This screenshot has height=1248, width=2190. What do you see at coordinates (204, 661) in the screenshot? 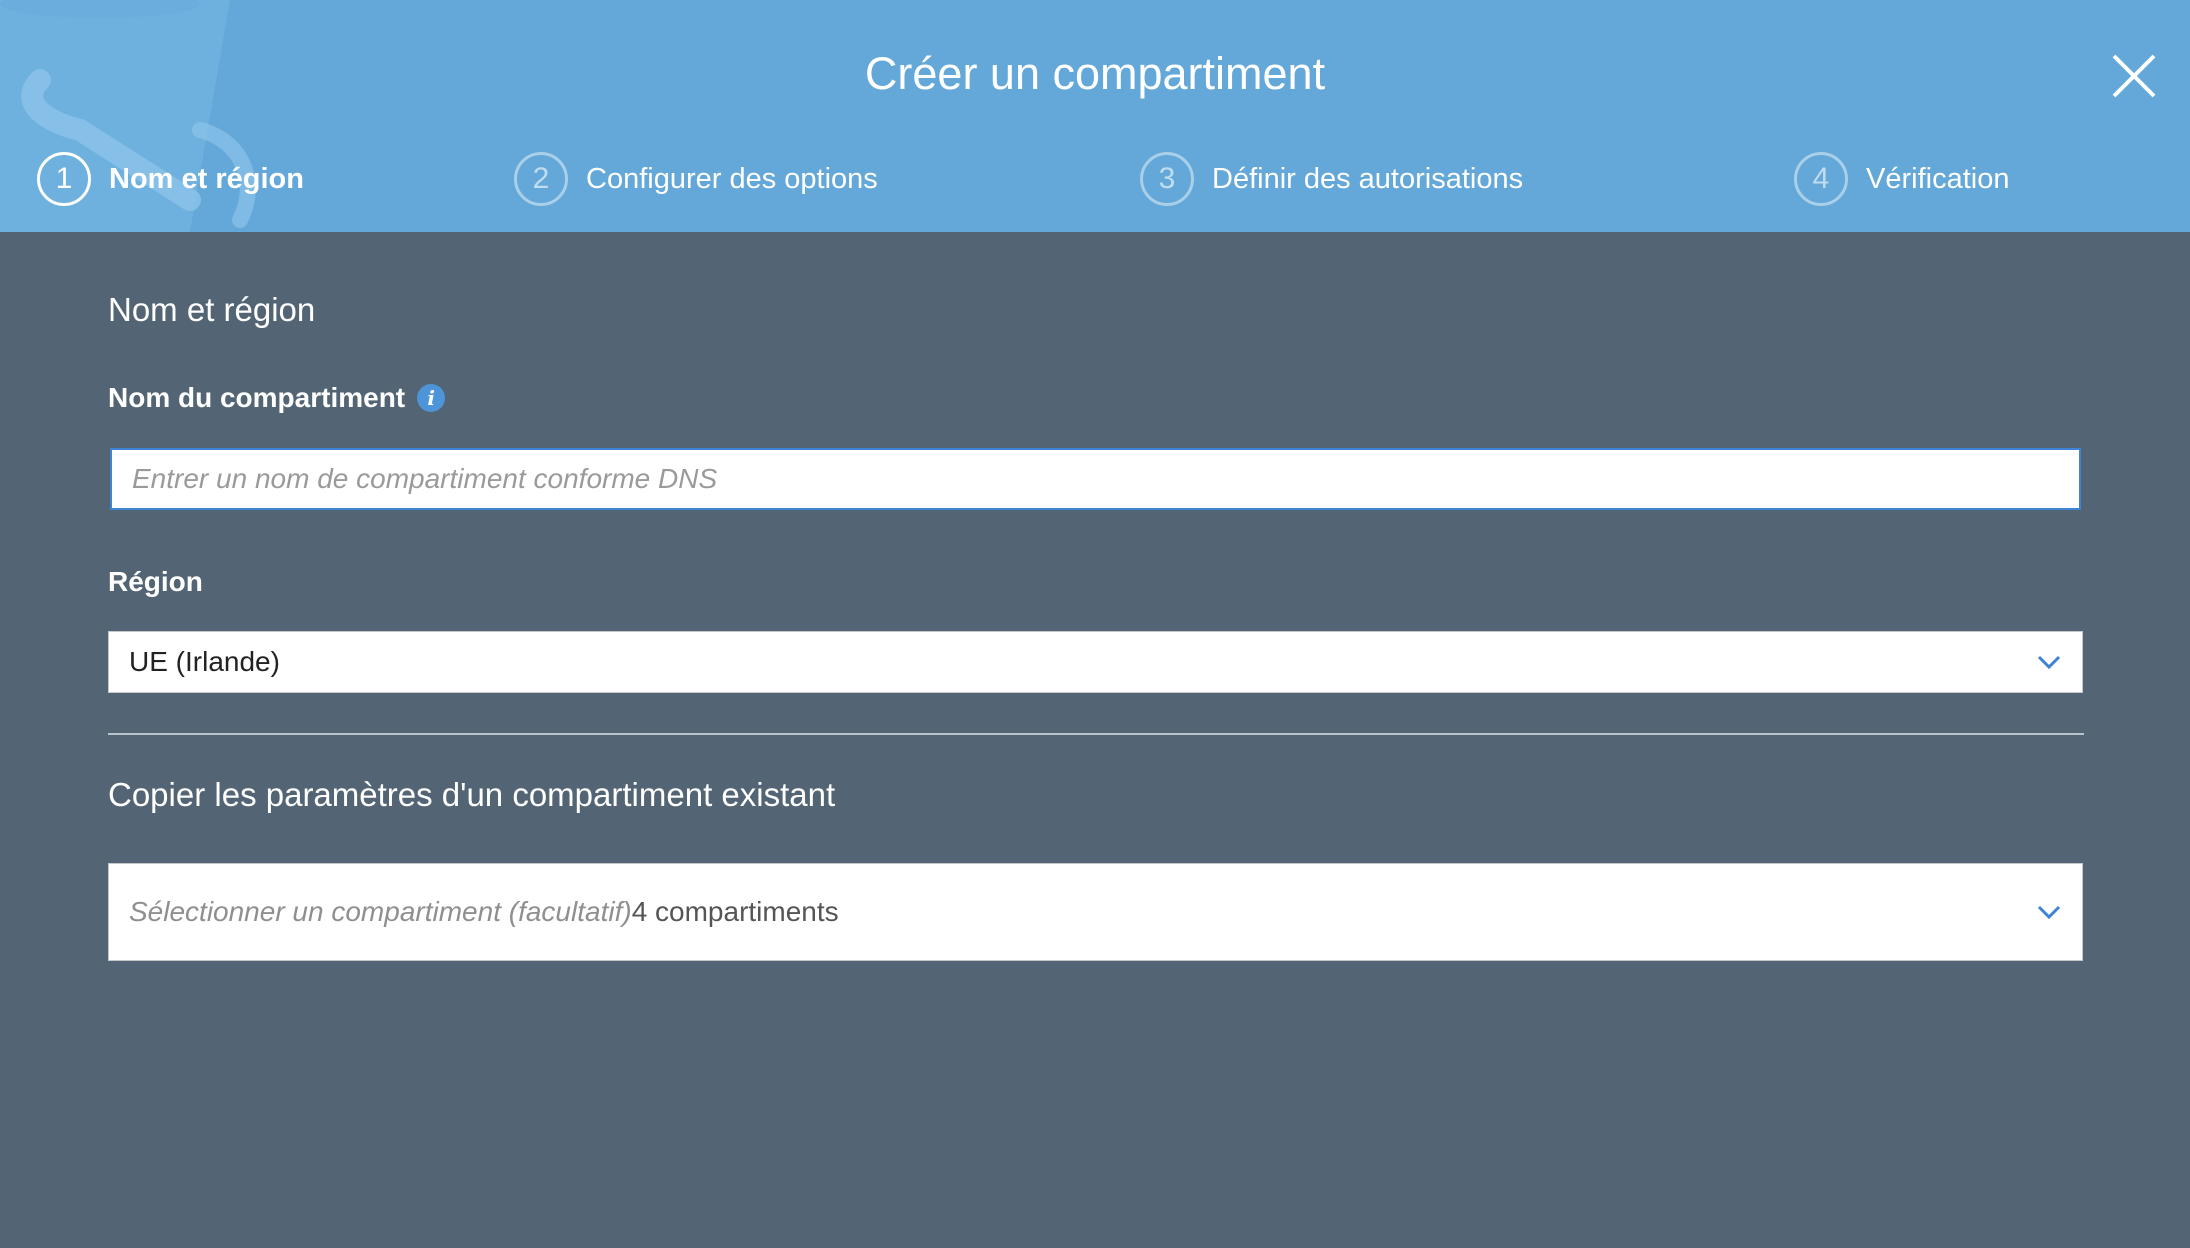
I see `region-selected-value: UE (Irlande)` at bounding box center [204, 661].